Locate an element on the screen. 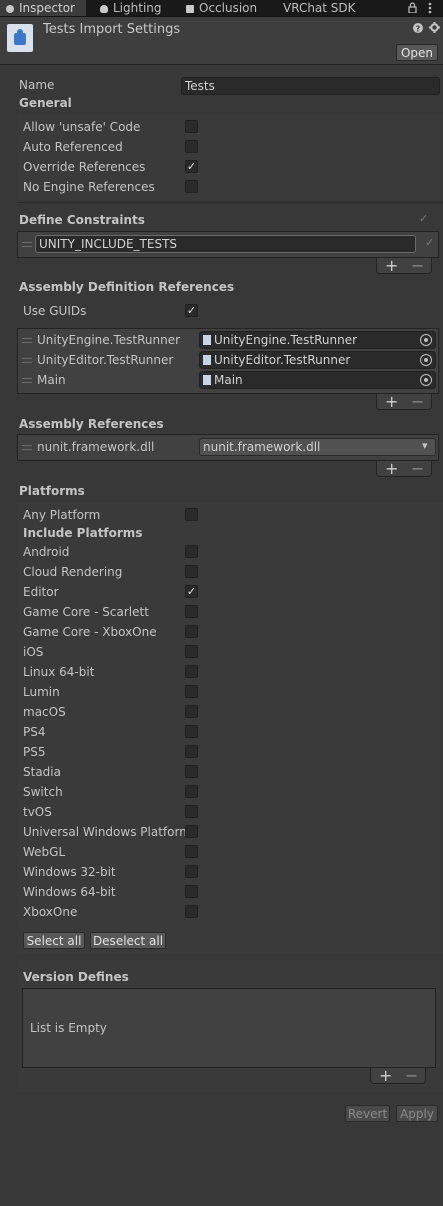 Image resolution: width=443 pixels, height=1206 pixels. dropdown-value: nunit.framework.dll is located at coordinates (262, 447).